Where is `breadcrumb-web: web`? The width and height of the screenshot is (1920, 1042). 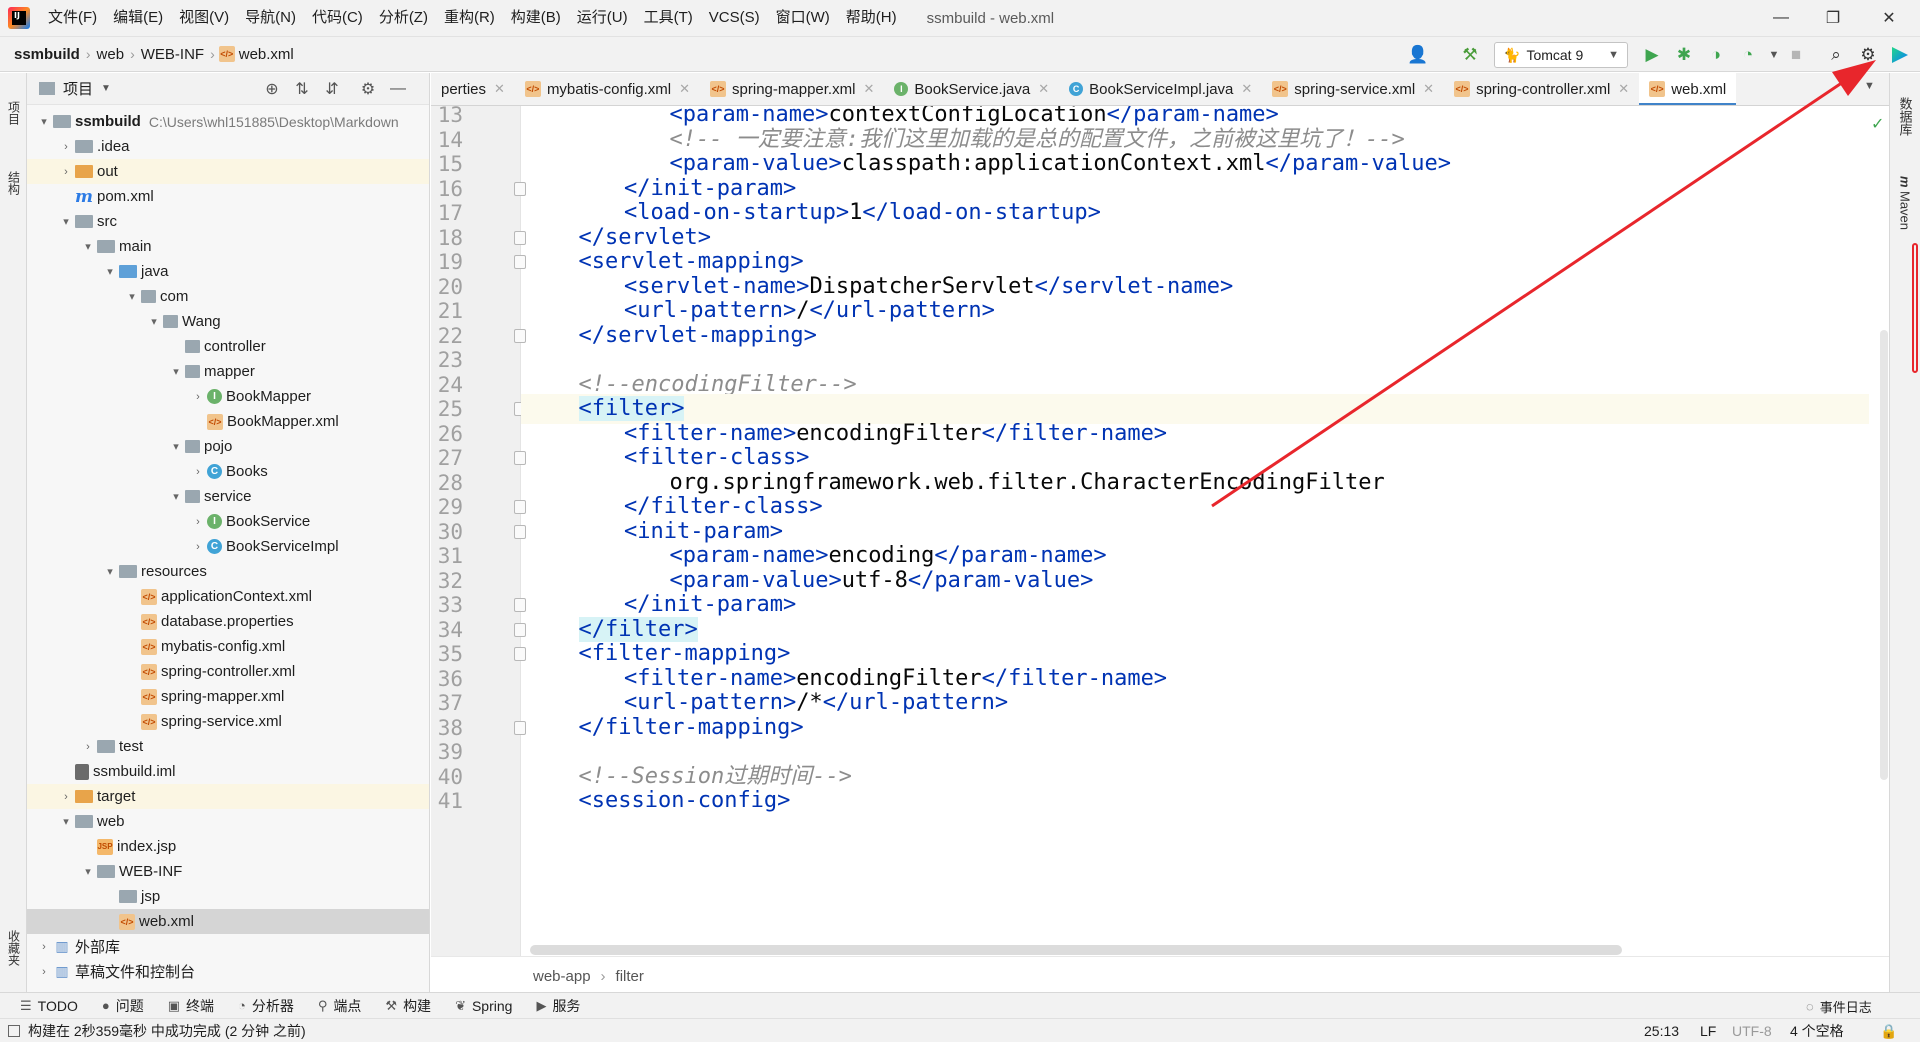 breadcrumb-web: web is located at coordinates (111, 54).